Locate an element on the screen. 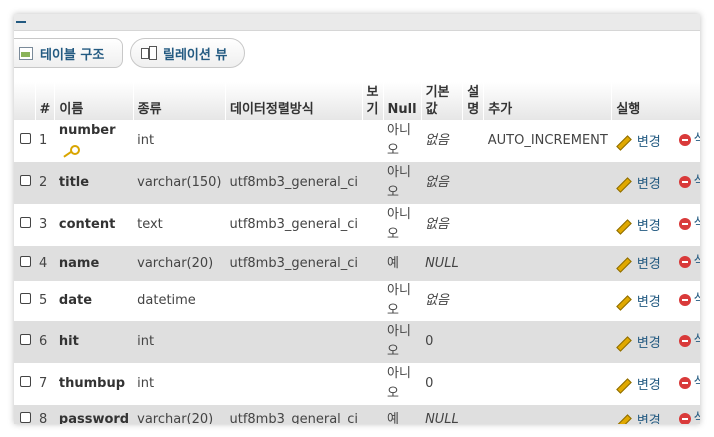 The width and height of the screenshot is (714, 437). col-checkbox-header is located at coordinates (25, 101).